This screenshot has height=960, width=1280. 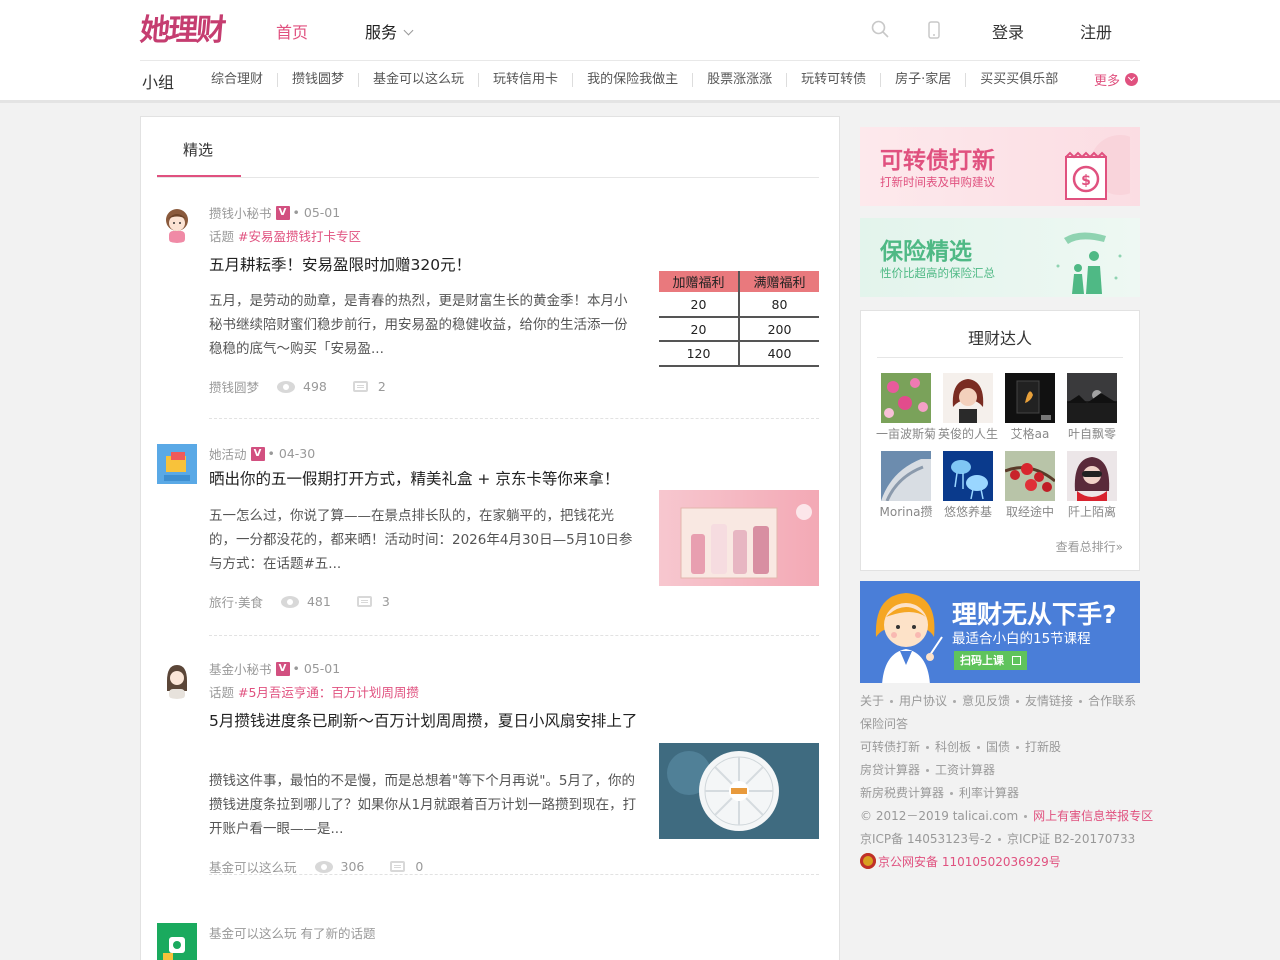 I want to click on expert-card: 英俊的人生, so click(x=968, y=407).